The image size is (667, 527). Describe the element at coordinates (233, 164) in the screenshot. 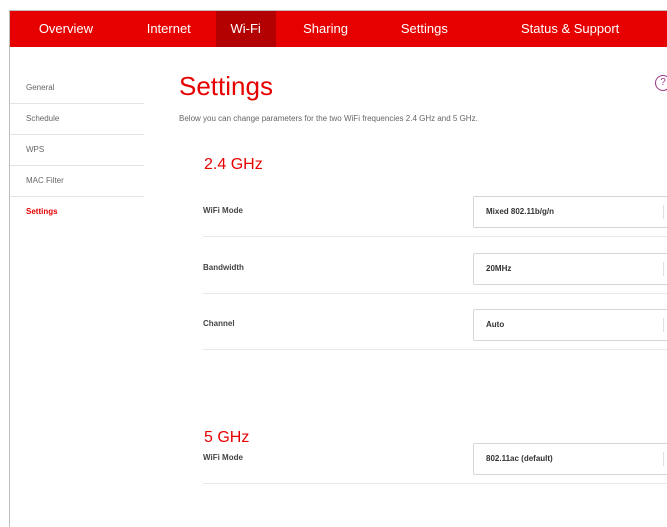

I see `section-heading-2-4ghz: 2.4 GHz` at that location.